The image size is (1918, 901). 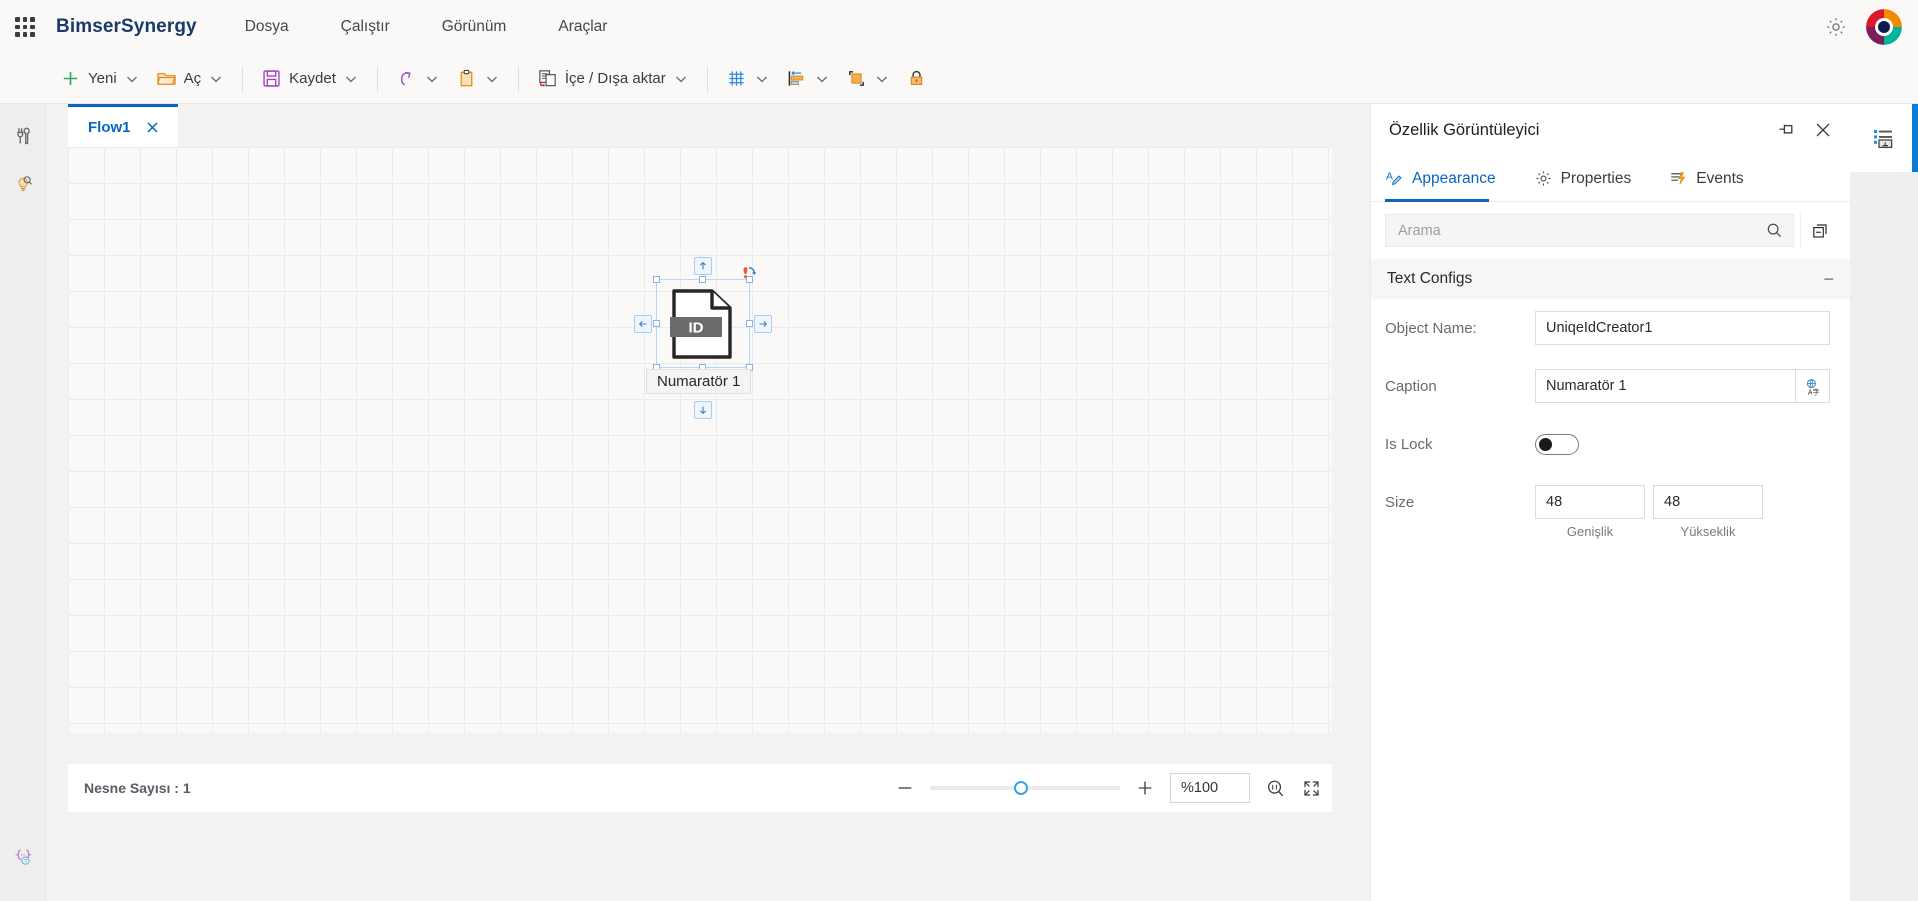 What do you see at coordinates (1836, 27) in the screenshot?
I see `gear-icon` at bounding box center [1836, 27].